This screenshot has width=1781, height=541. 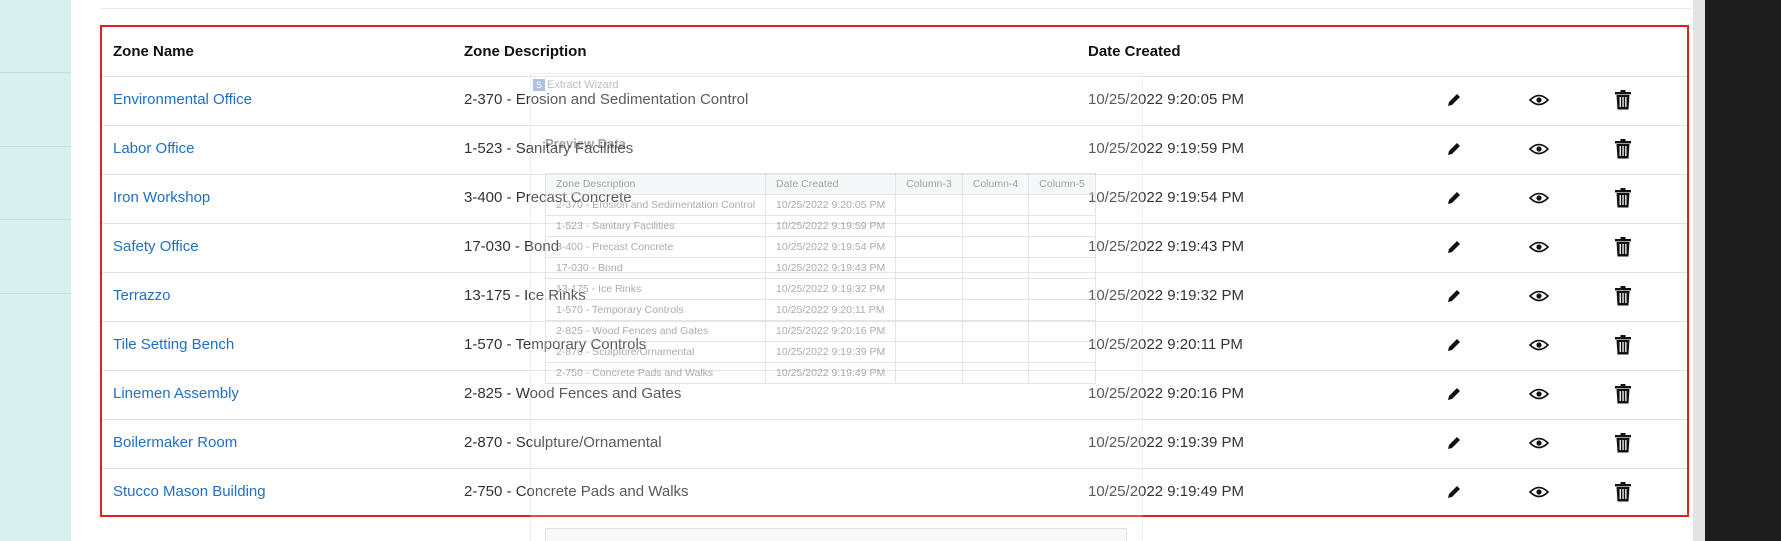 What do you see at coordinates (1166, 442) in the screenshot?
I see `date-created: 10/25/2022 9:19:39 PM` at bounding box center [1166, 442].